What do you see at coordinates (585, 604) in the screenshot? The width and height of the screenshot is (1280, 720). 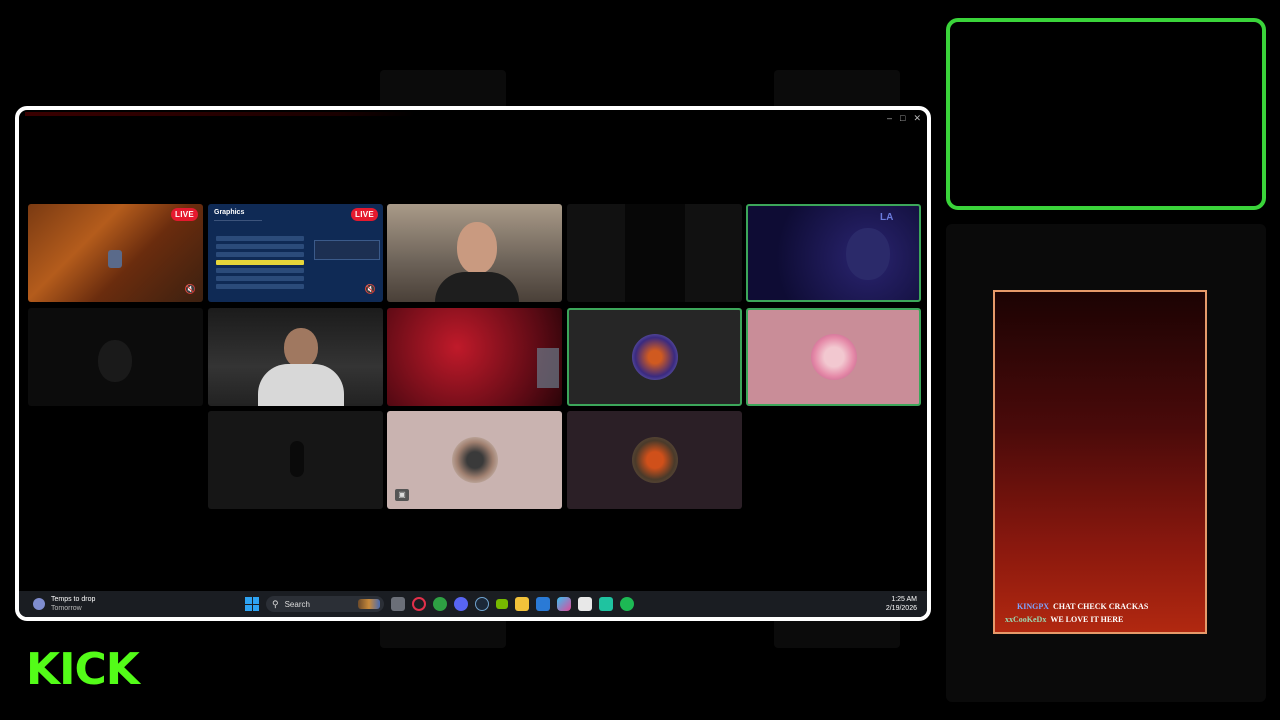 I see `microsoft-store-icon` at bounding box center [585, 604].